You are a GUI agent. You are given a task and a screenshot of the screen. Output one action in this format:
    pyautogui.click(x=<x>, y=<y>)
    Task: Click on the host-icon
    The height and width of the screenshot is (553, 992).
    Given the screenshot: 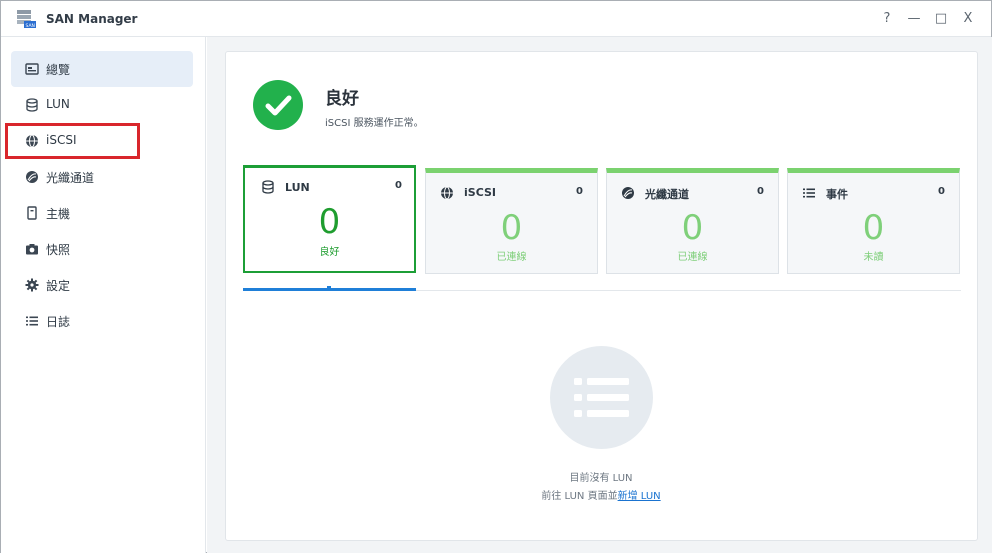 What is the action you would take?
    pyautogui.click(x=32, y=213)
    